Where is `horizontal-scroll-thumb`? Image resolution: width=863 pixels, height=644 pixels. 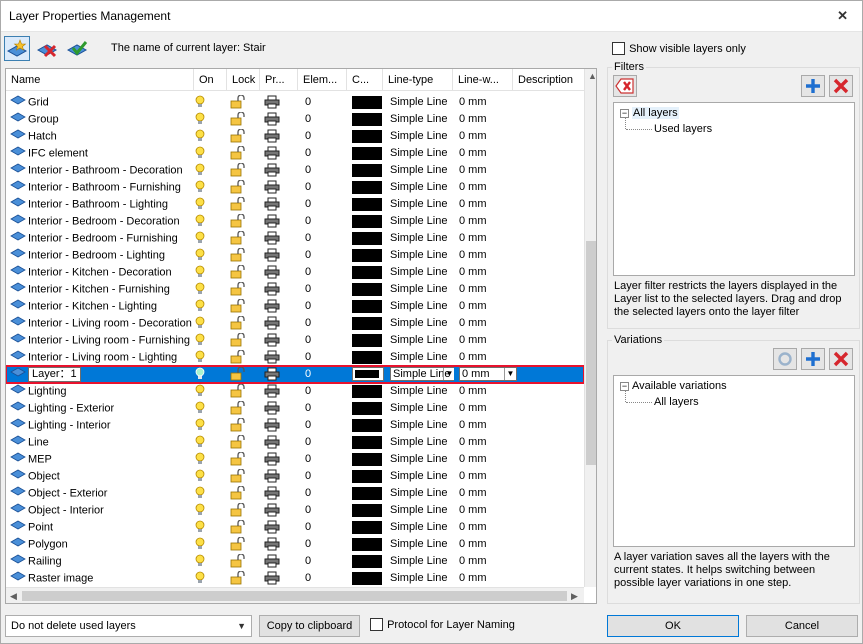 horizontal-scroll-thumb is located at coordinates (294, 596).